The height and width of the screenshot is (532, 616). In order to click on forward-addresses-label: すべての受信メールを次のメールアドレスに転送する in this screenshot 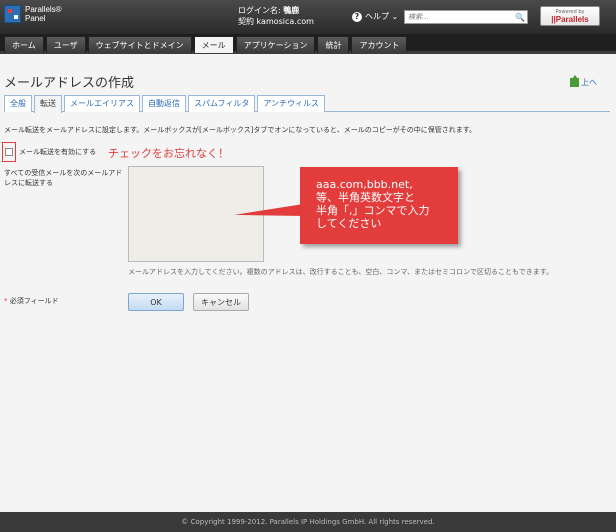, I will do `click(63, 178)`.